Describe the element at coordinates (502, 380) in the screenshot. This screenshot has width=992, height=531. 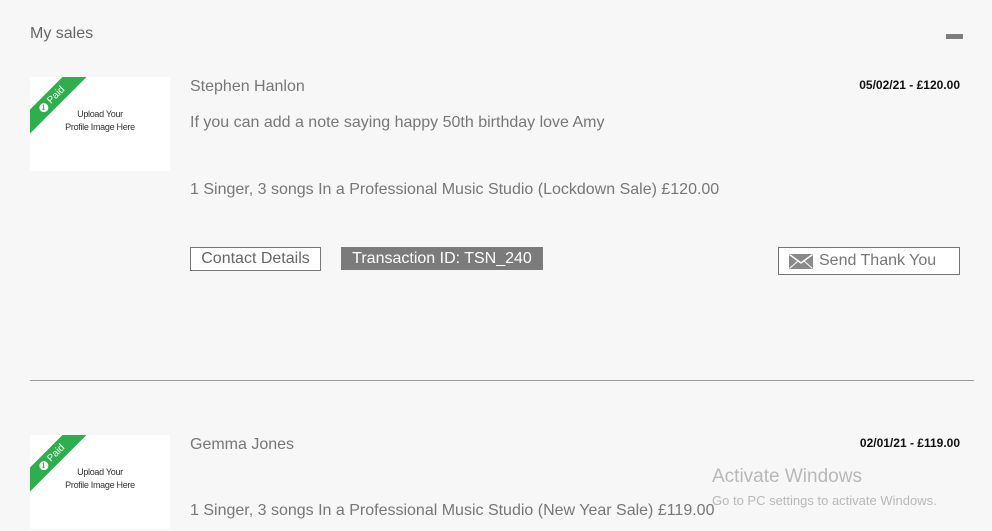
I see `sale-divider` at that location.